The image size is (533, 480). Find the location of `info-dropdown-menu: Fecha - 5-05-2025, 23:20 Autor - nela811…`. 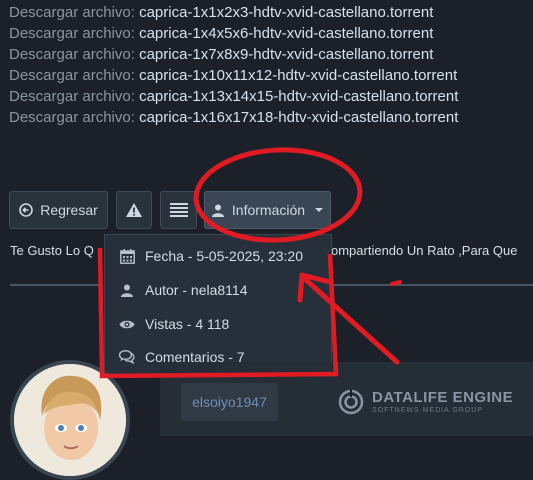

info-dropdown-menu: Fecha - 5-05-2025, 23:20 Autor - nela811… is located at coordinates (218, 304).